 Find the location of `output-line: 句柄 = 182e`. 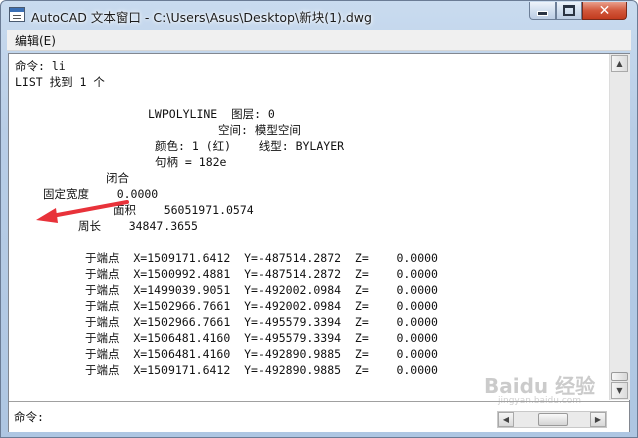

output-line: 句柄 = 182e is located at coordinates (191, 162).